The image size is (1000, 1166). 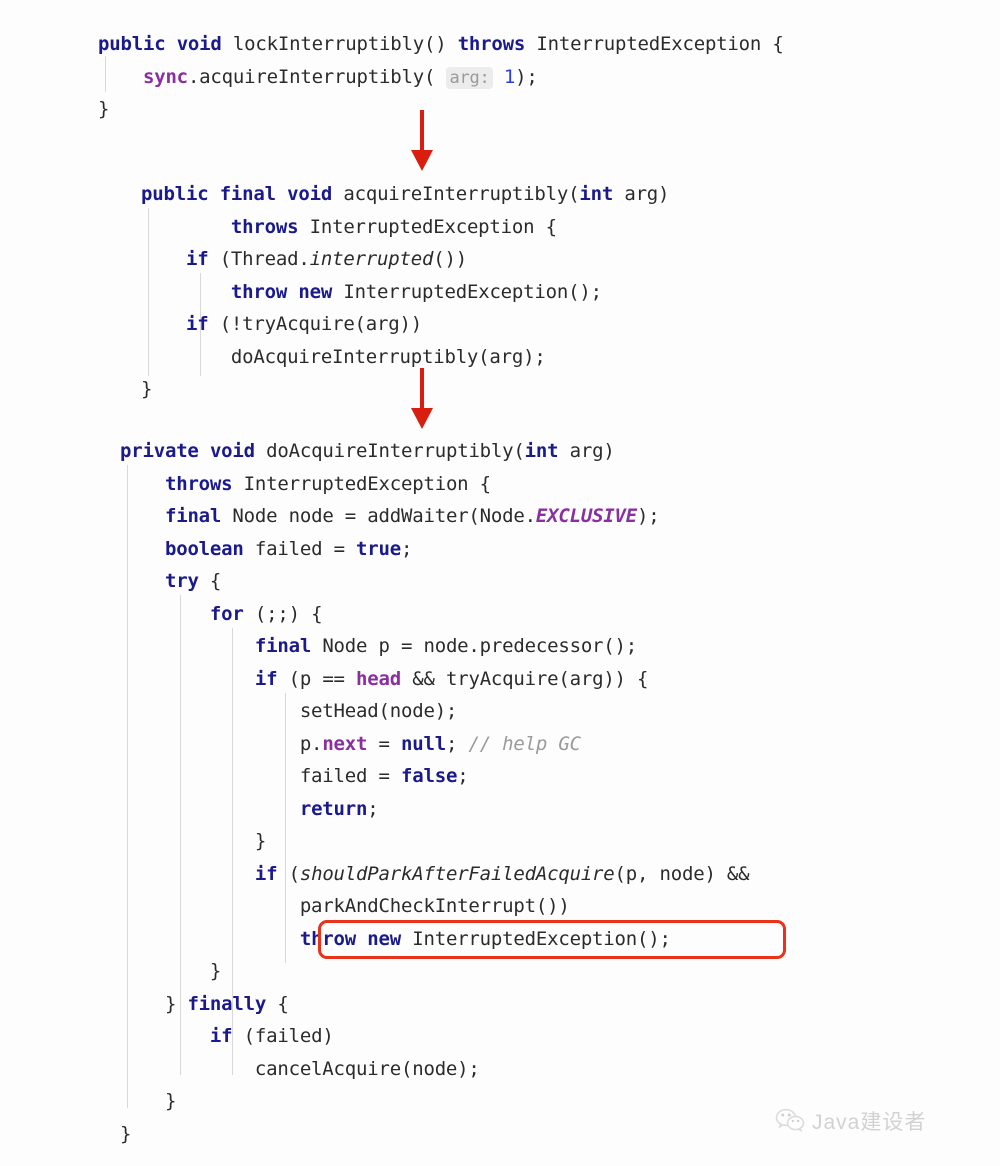 I want to click on code-token: head, so click(x=379, y=678).